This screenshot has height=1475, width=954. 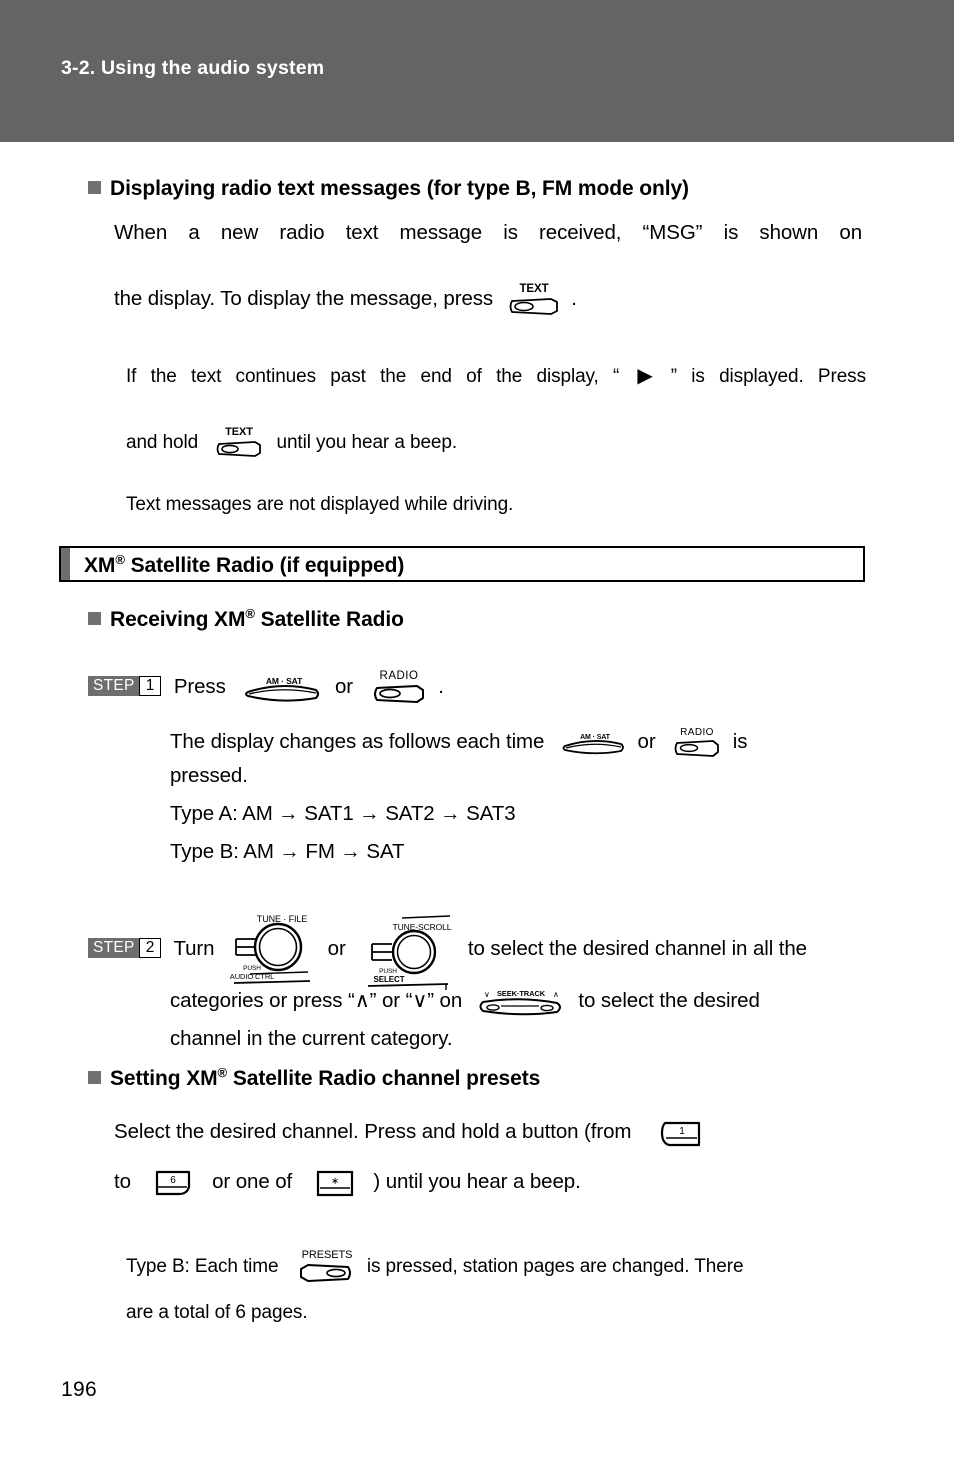 What do you see at coordinates (193, 68) in the screenshot?
I see `chapter-title: 3-2. Using the audio system` at bounding box center [193, 68].